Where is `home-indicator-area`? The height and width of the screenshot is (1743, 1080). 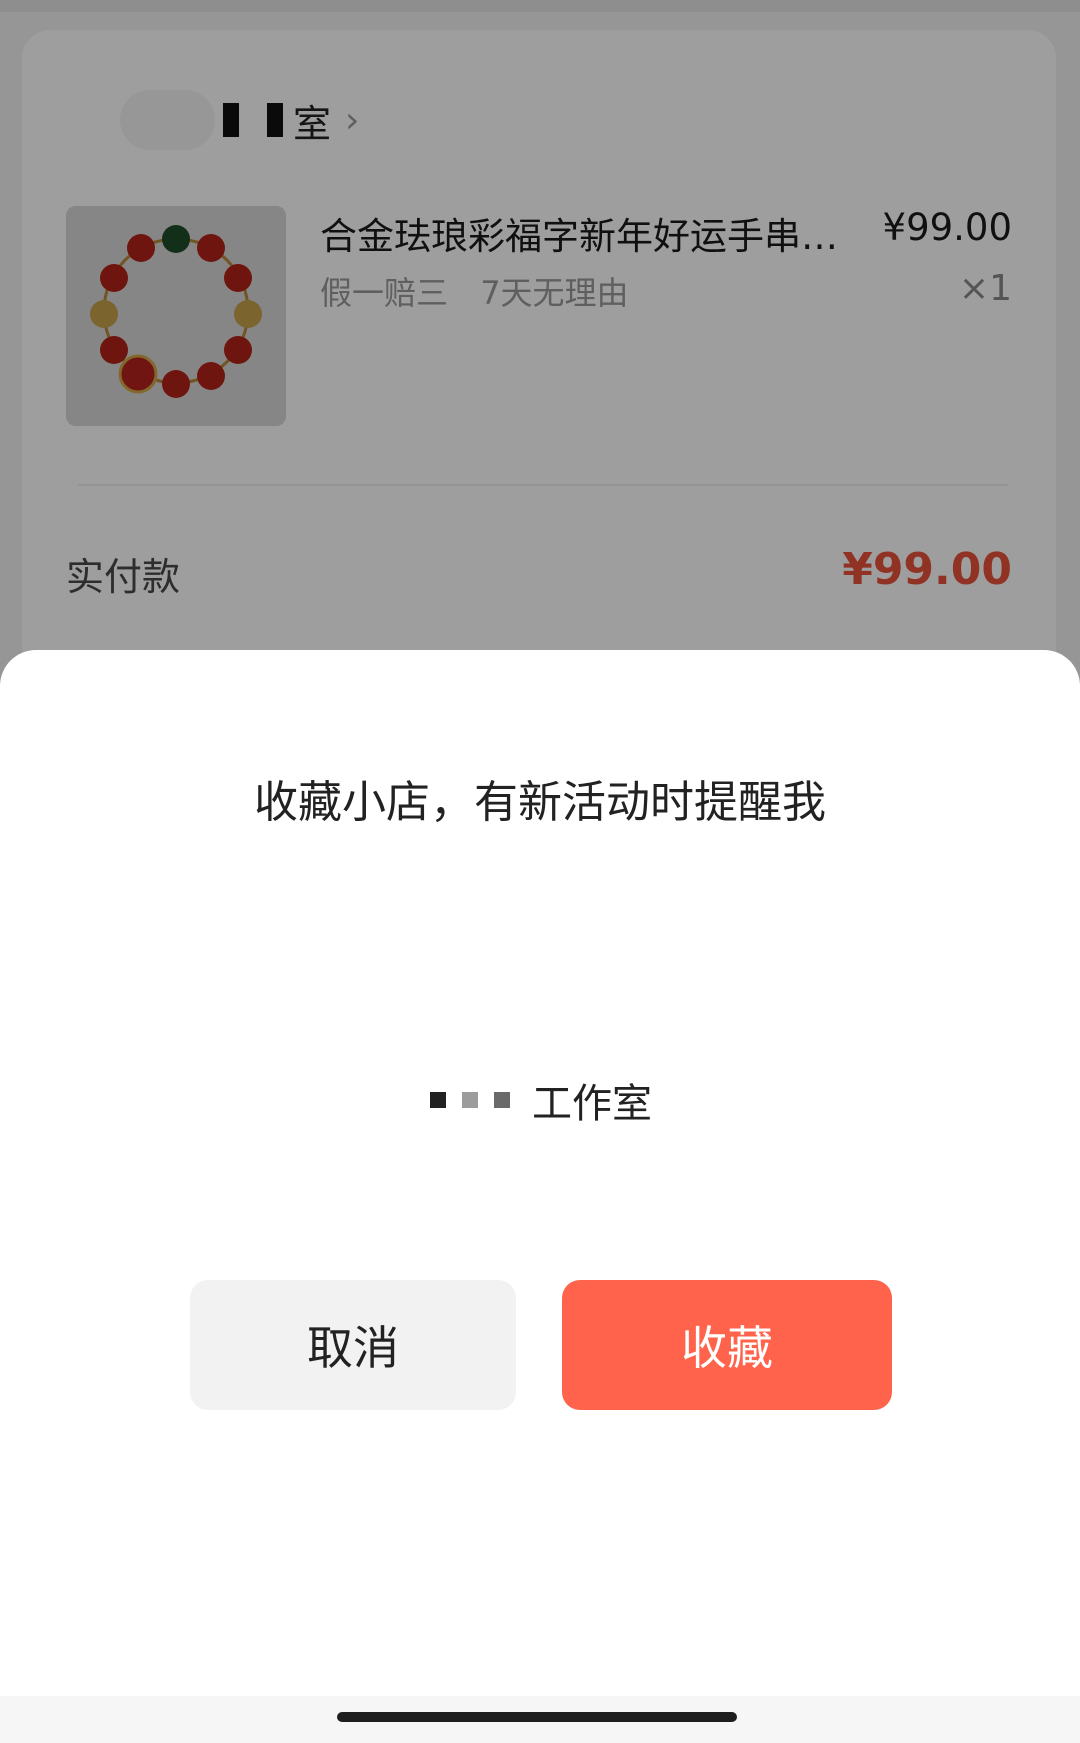 home-indicator-area is located at coordinates (540, 1719).